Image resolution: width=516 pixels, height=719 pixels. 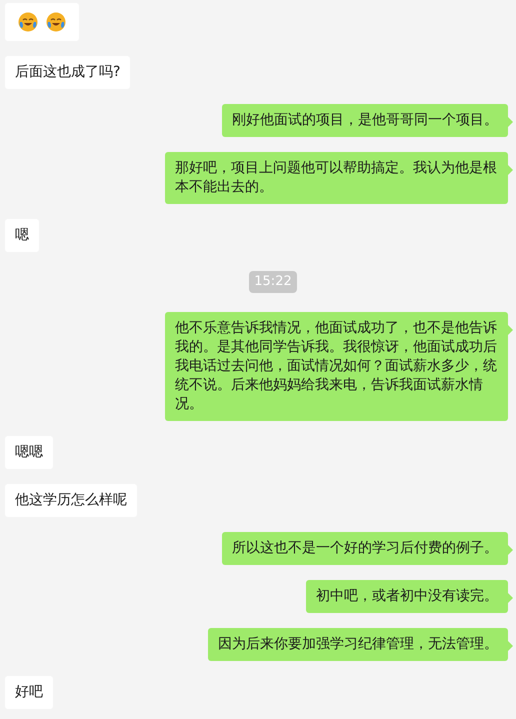 What do you see at coordinates (22, 235) in the screenshot?
I see `message-bubble: 嗯` at bounding box center [22, 235].